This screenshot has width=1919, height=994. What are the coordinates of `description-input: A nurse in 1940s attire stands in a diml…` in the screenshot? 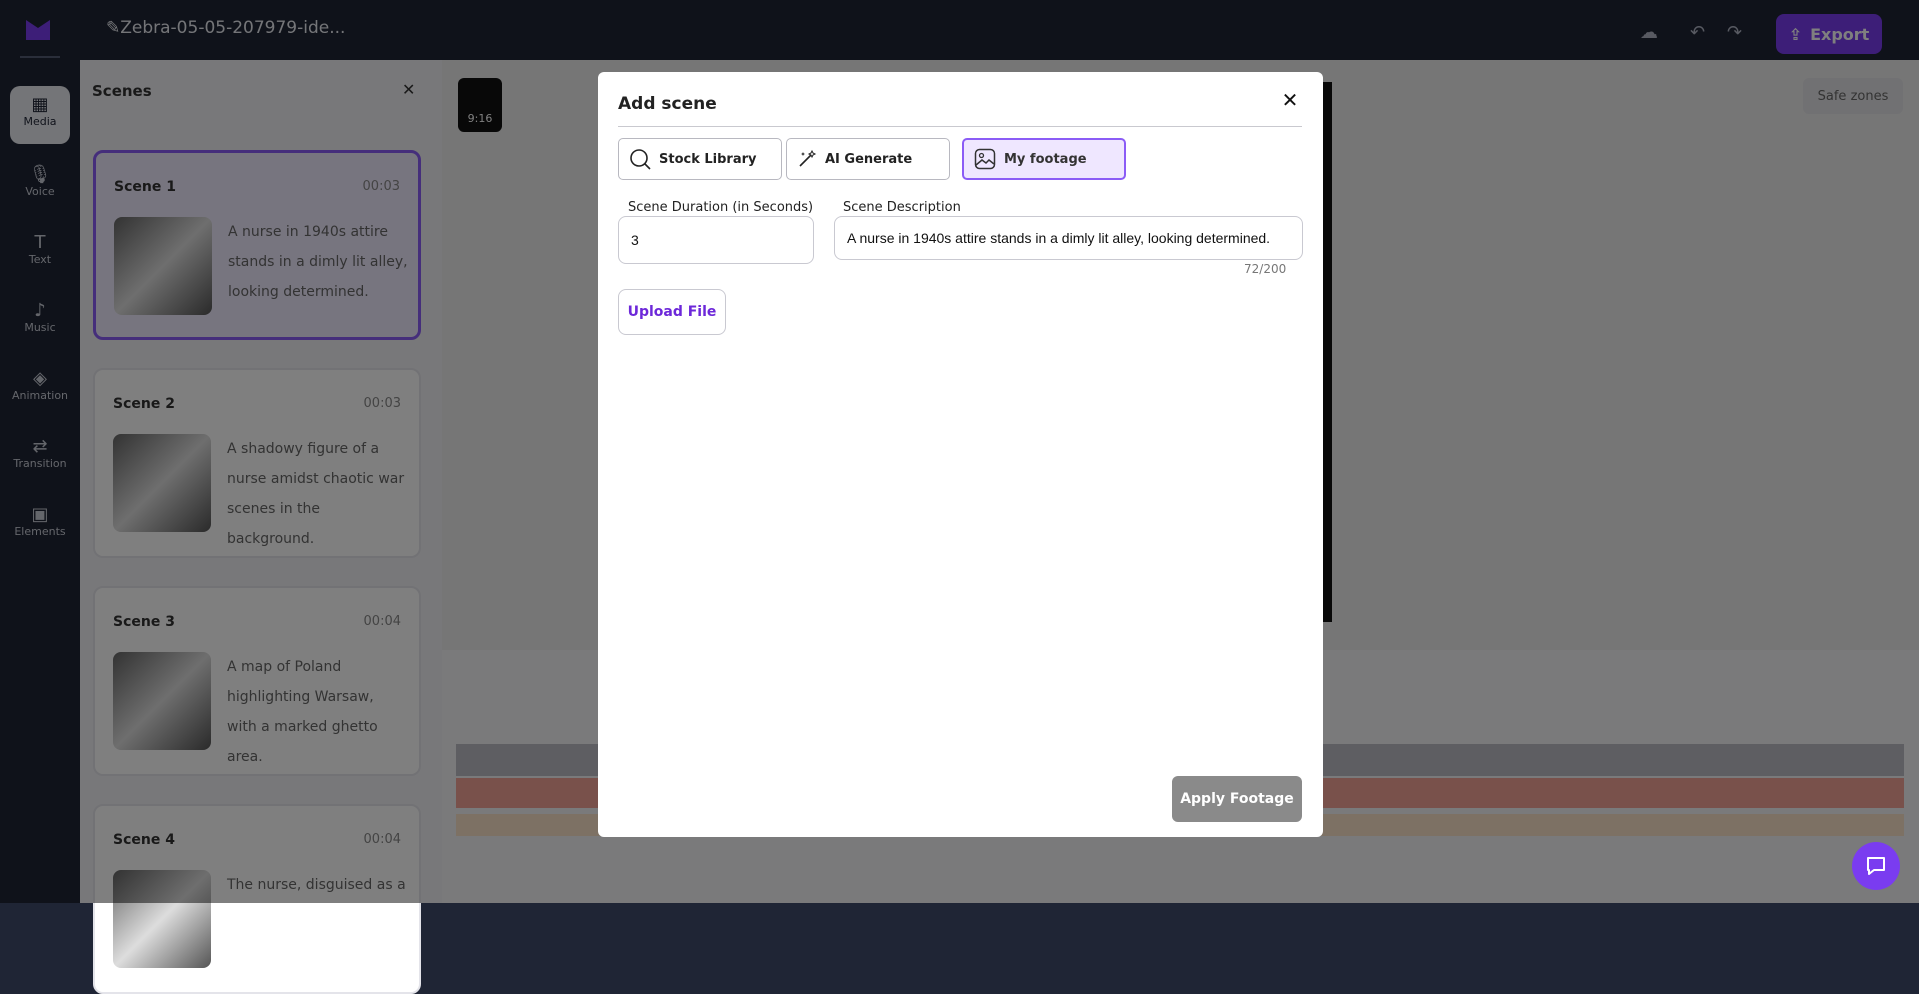 It's located at (1068, 238).